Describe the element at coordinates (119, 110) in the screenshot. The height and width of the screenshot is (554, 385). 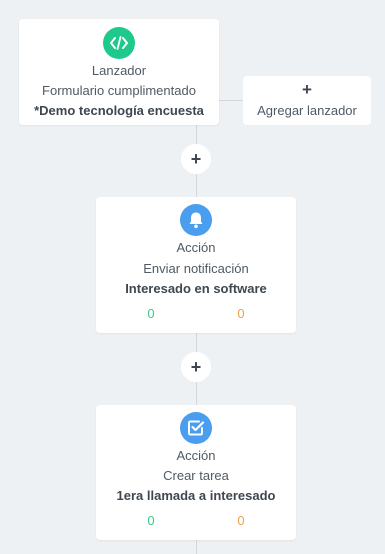
I see `trigger-name: *Demo tecnología encuesta` at that location.